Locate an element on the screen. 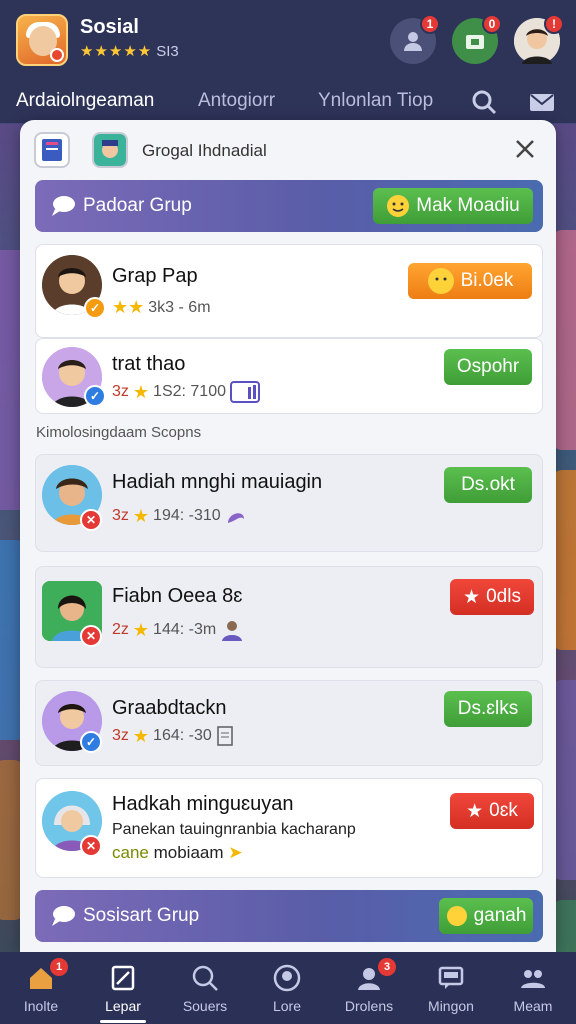 The width and height of the screenshot is (576, 1024). group-name: Graabdtackn is located at coordinates (169, 708).